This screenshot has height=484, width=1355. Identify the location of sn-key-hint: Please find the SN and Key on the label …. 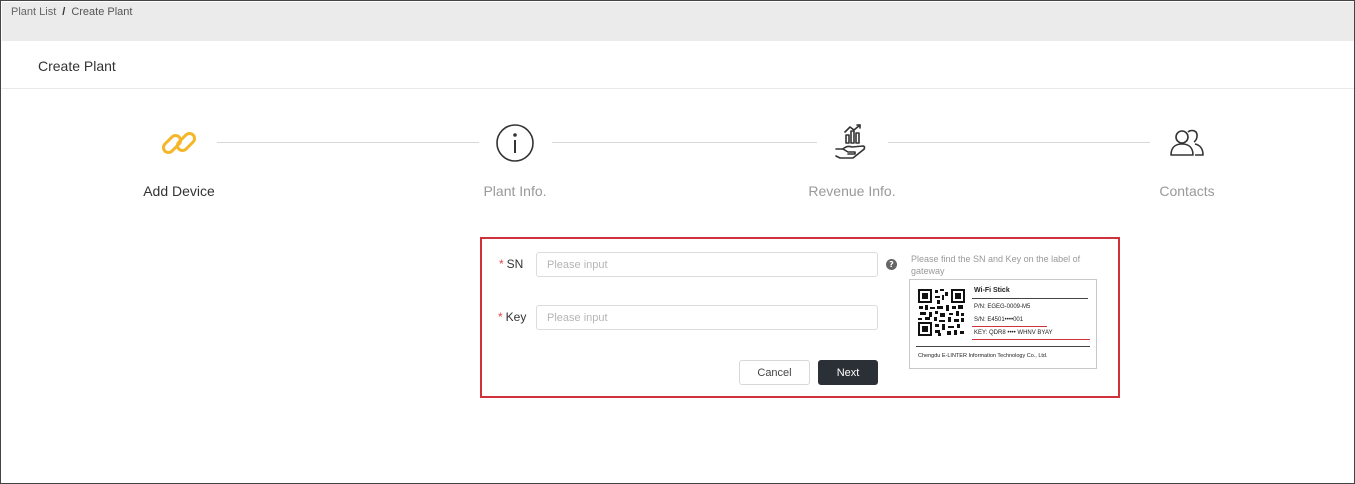
(996, 265).